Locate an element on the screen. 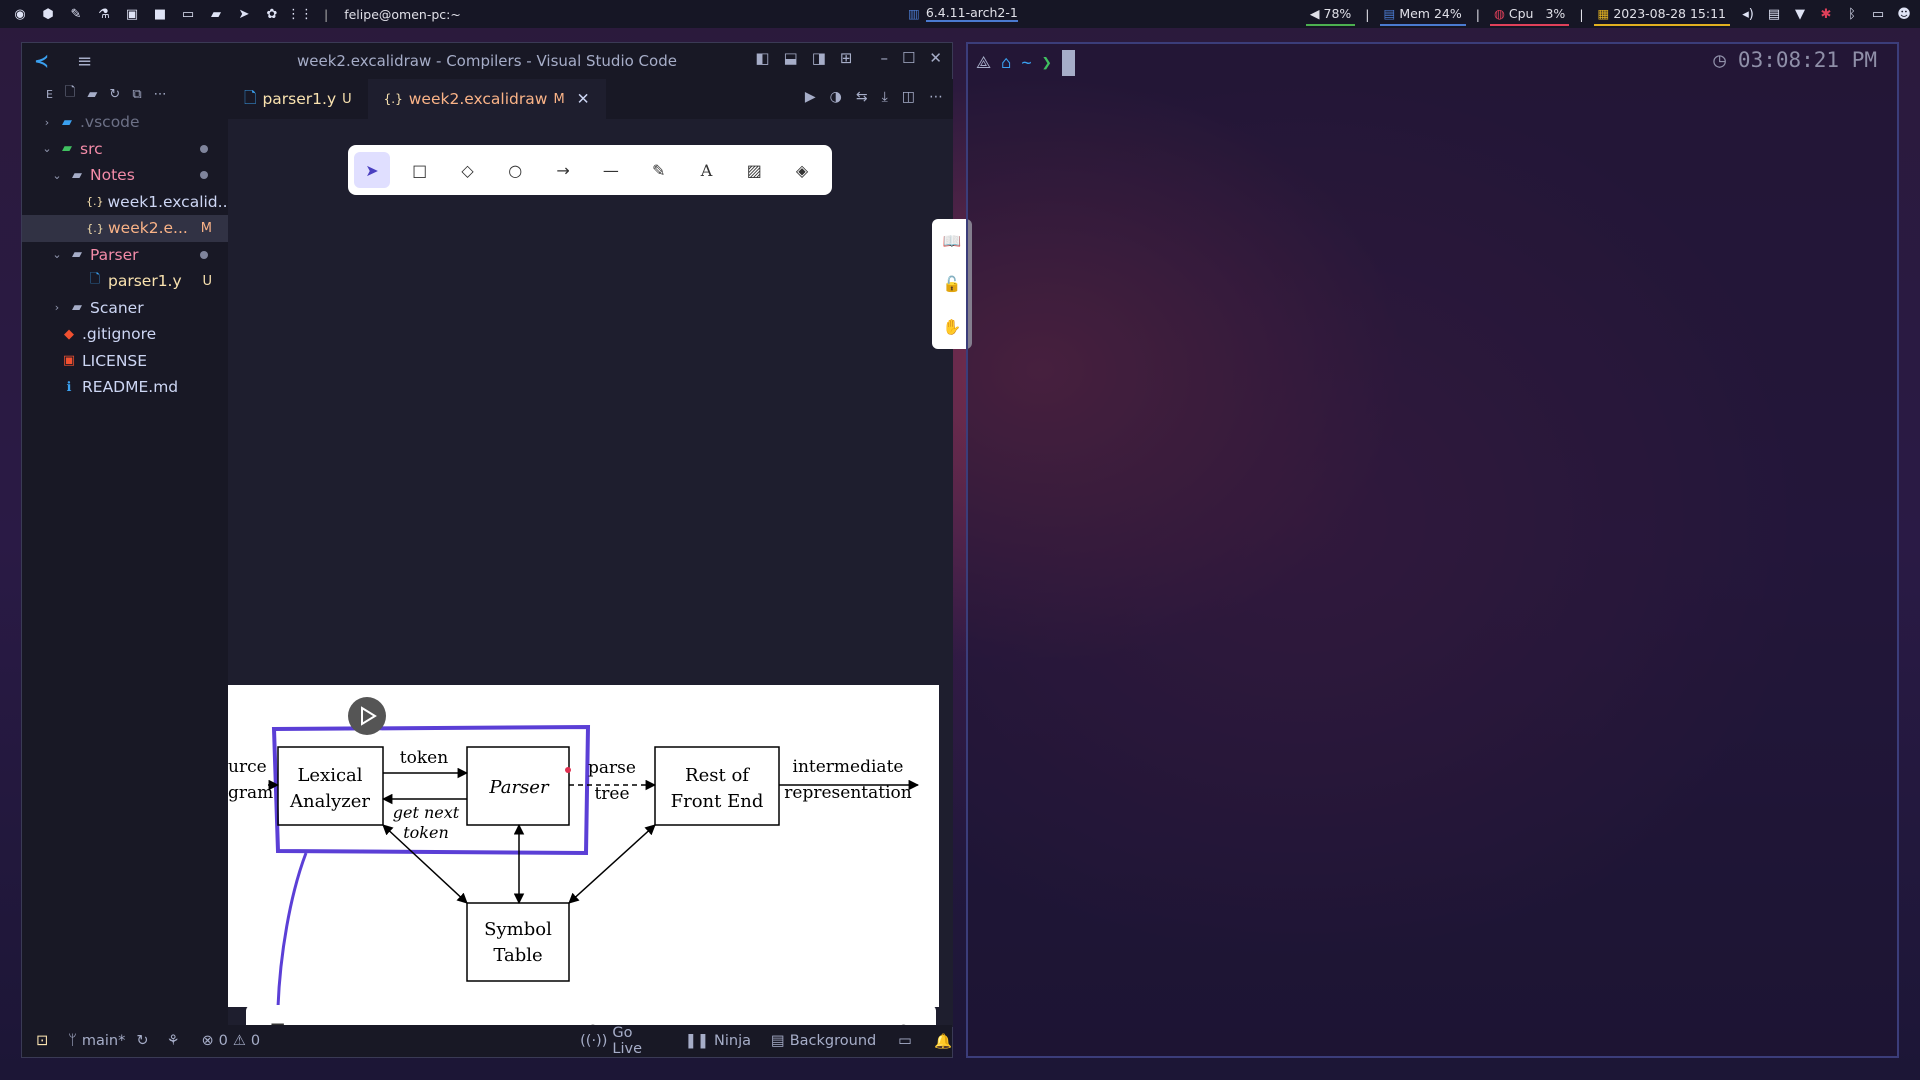 This screenshot has width=1920, height=1080. tree-item-label: Scaner is located at coordinates (117, 307).